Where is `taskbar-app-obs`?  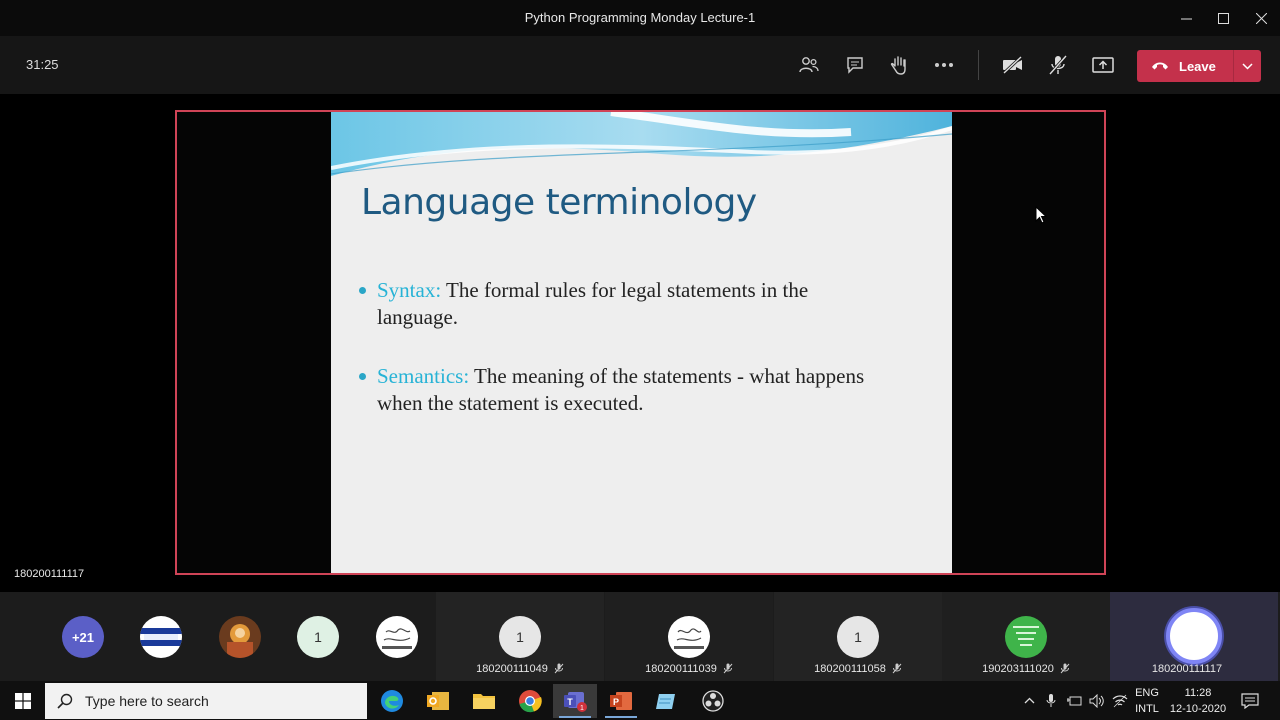
taskbar-app-obs is located at coordinates (713, 701).